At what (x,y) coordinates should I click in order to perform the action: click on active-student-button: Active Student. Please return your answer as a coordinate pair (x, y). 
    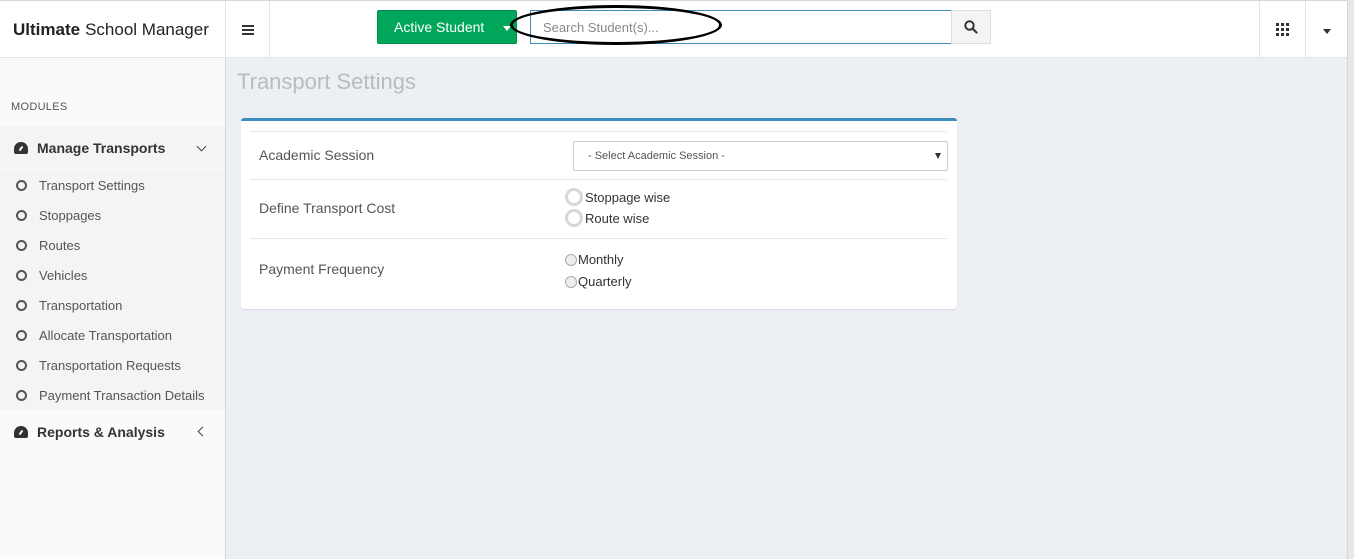
    Looking at the image, I should click on (447, 27).